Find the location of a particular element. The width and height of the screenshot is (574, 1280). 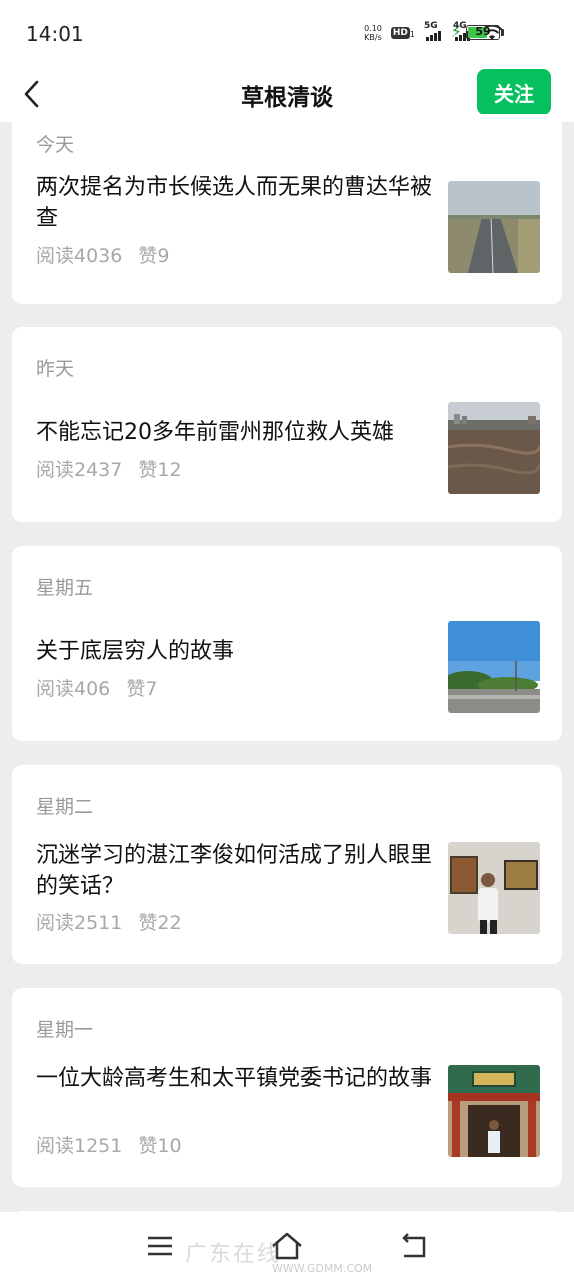

article-stats: 阅读406 赞7 is located at coordinates (101, 687).